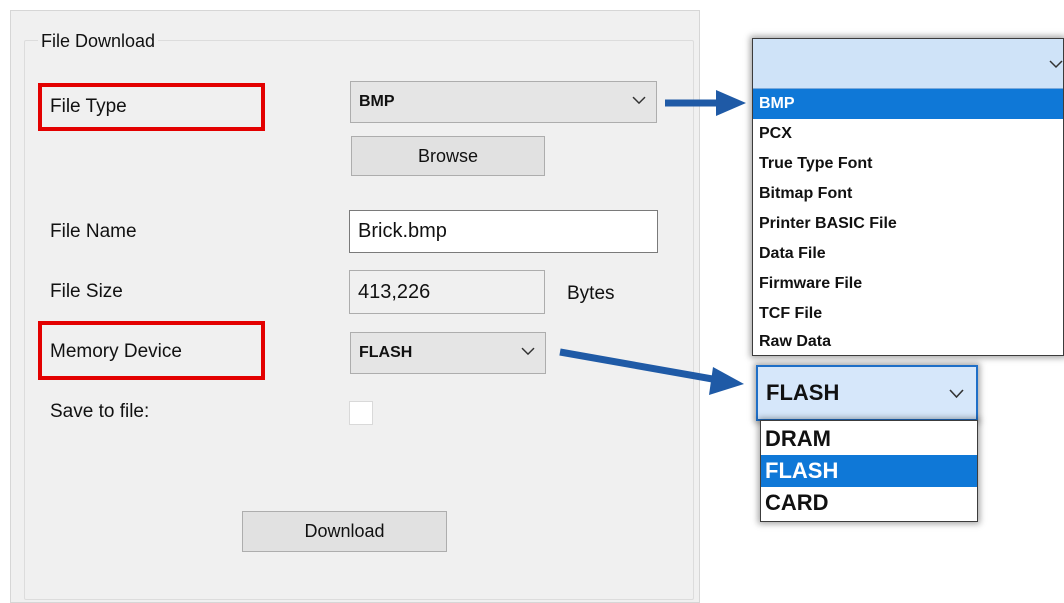 The width and height of the screenshot is (1064, 603). Describe the element at coordinates (908, 224) in the screenshot. I see `file-type-option: Printer BASIC File` at that location.